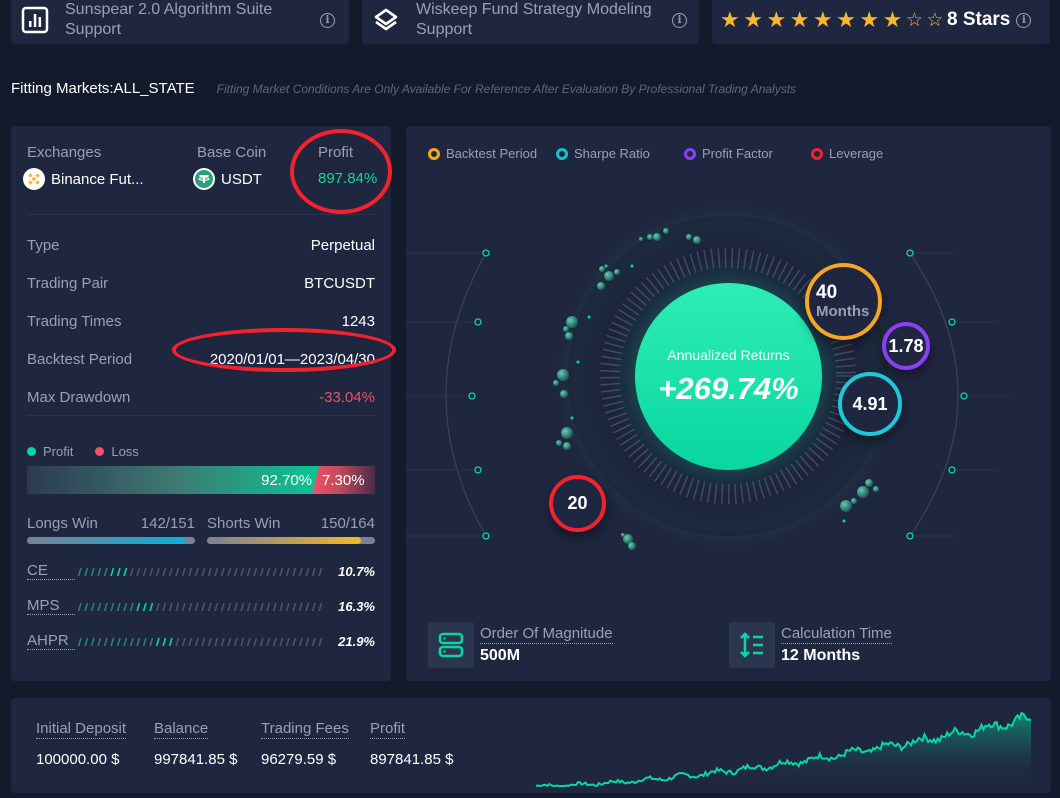 This screenshot has height=798, width=1060. I want to click on profit-legend-item: Profit, so click(50, 451).